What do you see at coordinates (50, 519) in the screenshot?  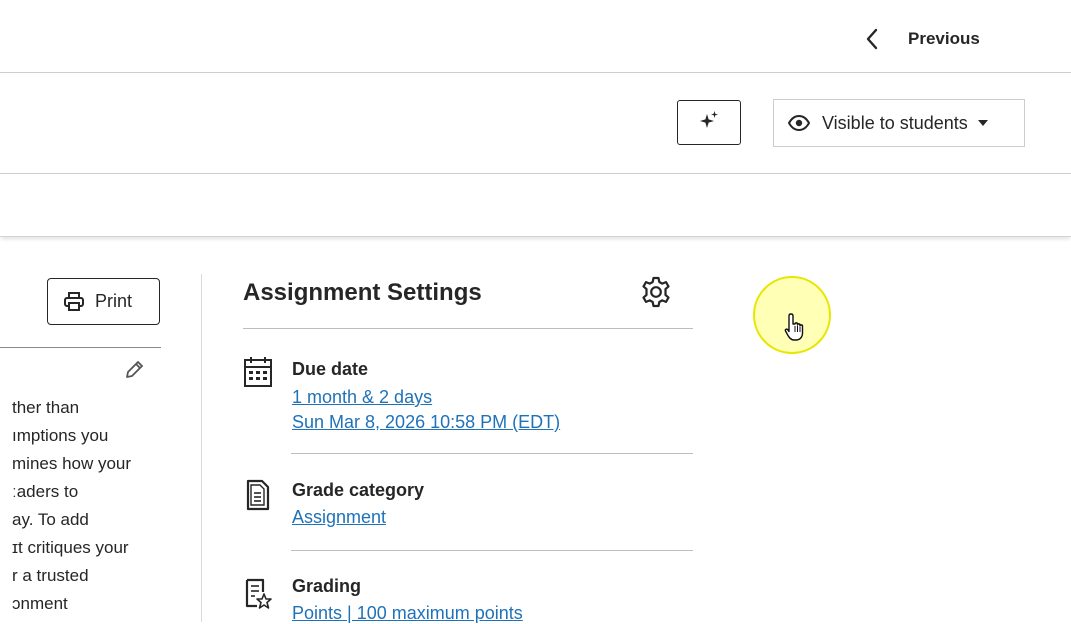 I see `text-line: ay. To add` at bounding box center [50, 519].